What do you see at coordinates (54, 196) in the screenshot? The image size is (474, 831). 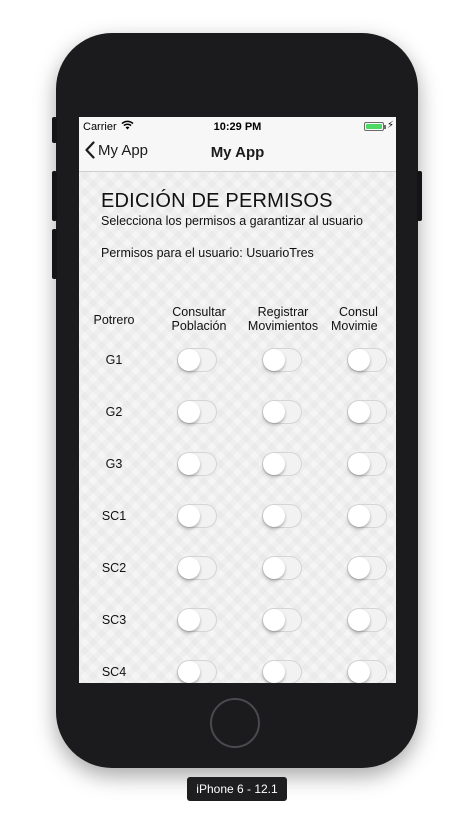 I see `volume-up-button` at bounding box center [54, 196].